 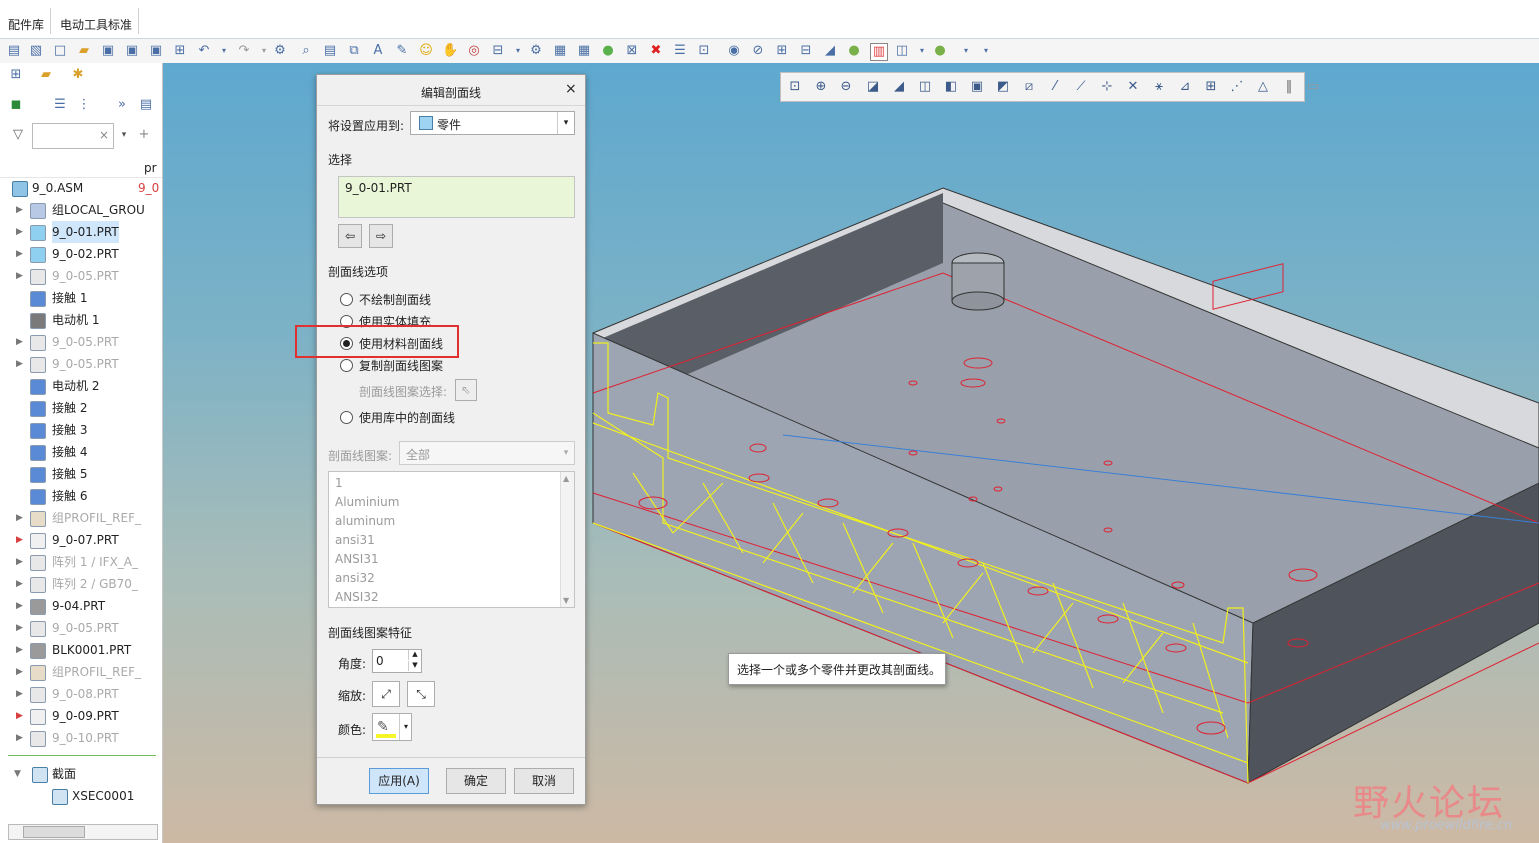 What do you see at coordinates (518, 51) in the screenshot?
I see `layer-dropdown-icon: ▾` at bounding box center [518, 51].